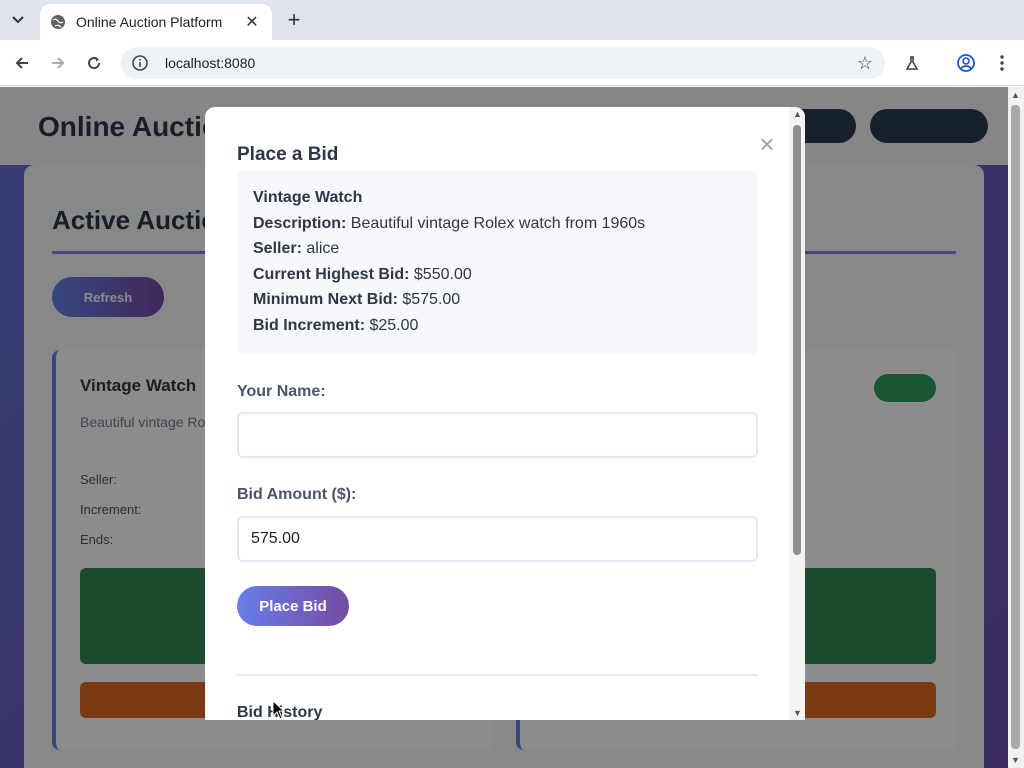  What do you see at coordinates (94, 63) in the screenshot?
I see `reload-icon` at bounding box center [94, 63].